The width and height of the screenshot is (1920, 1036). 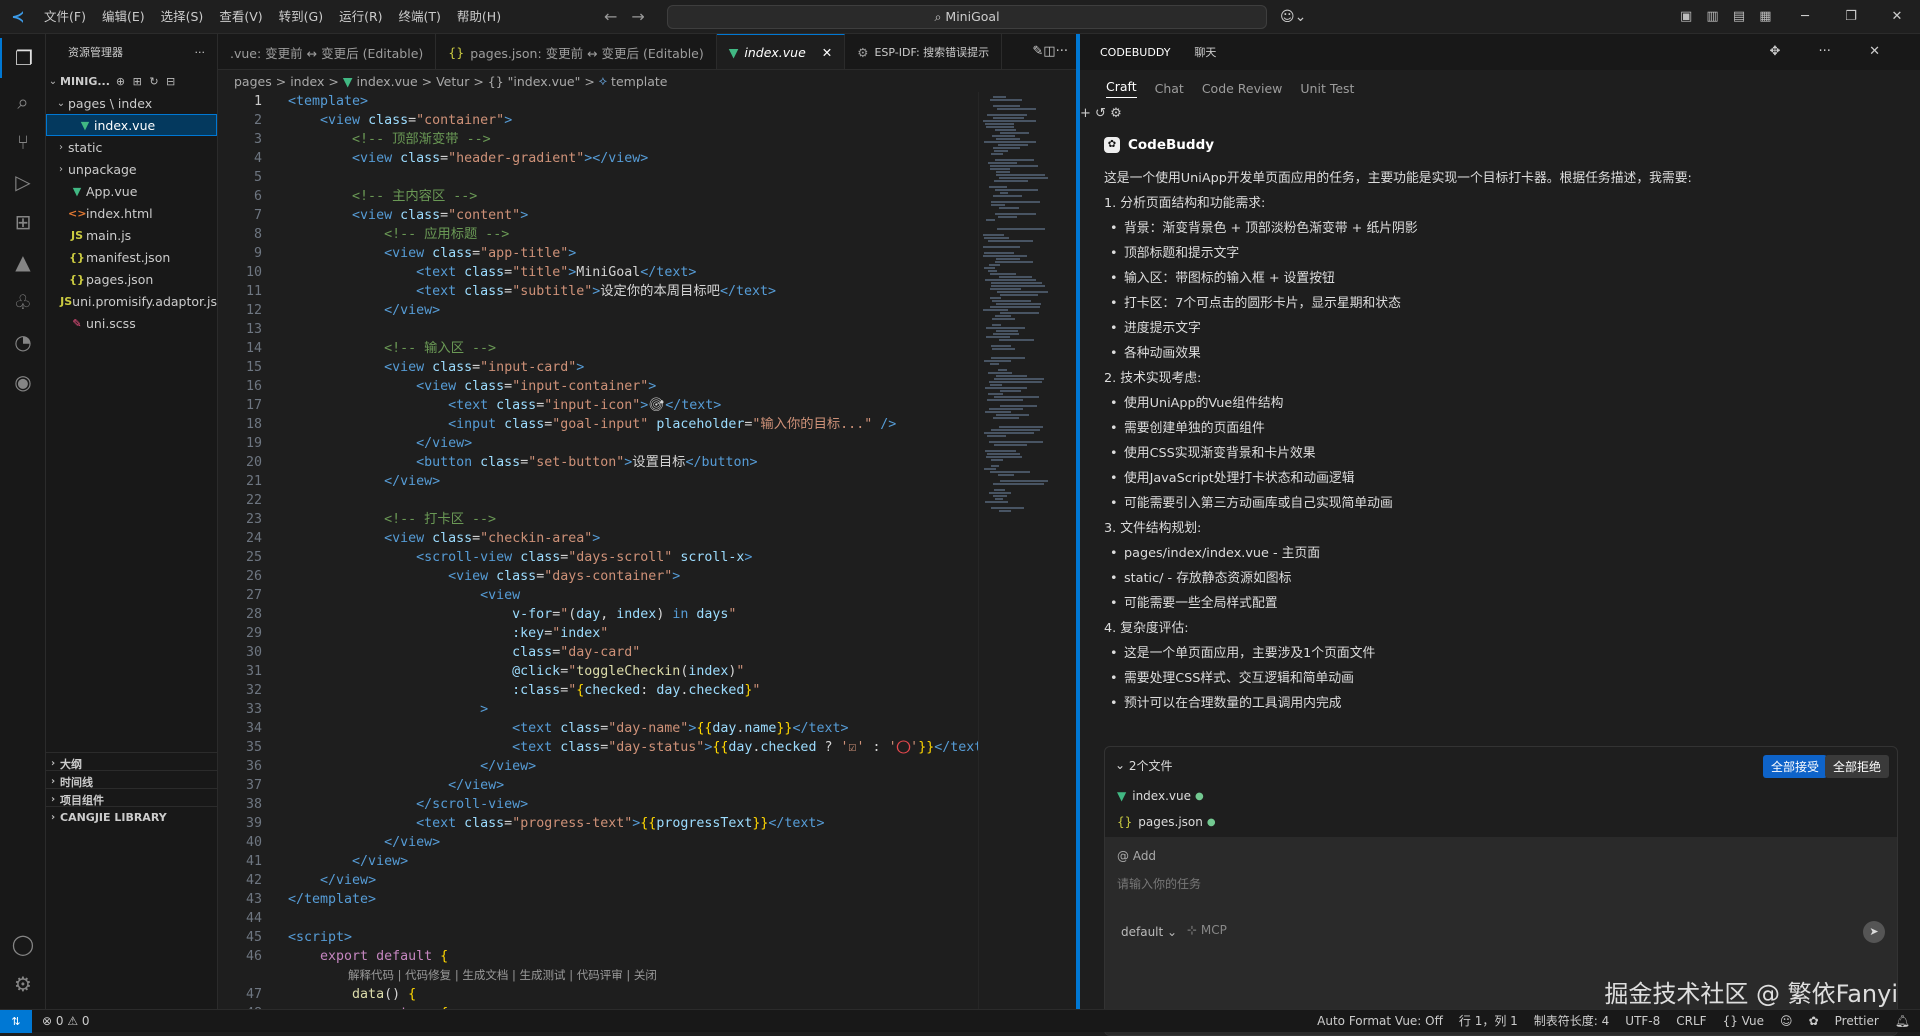 I want to click on send-icon: ➤, so click(x=1874, y=932).